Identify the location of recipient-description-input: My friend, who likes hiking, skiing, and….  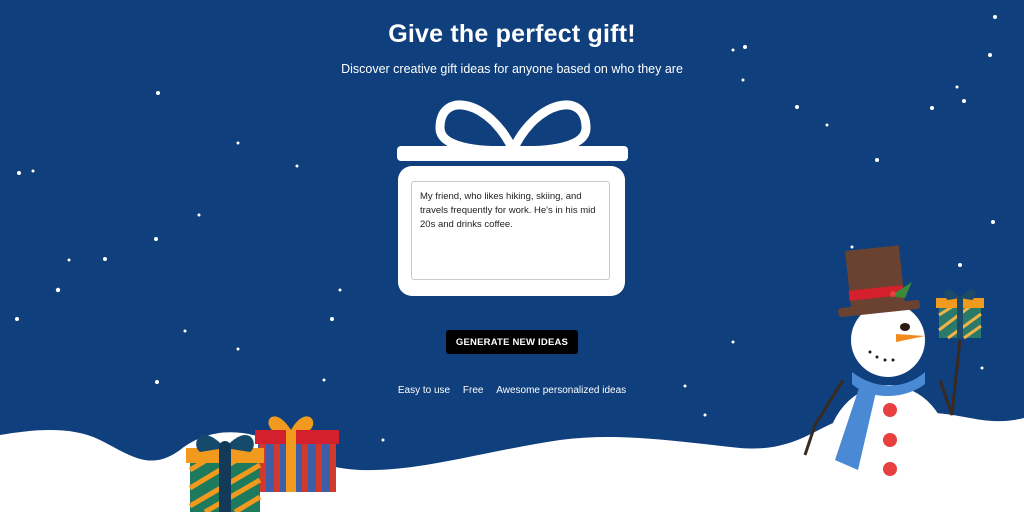
(510, 230).